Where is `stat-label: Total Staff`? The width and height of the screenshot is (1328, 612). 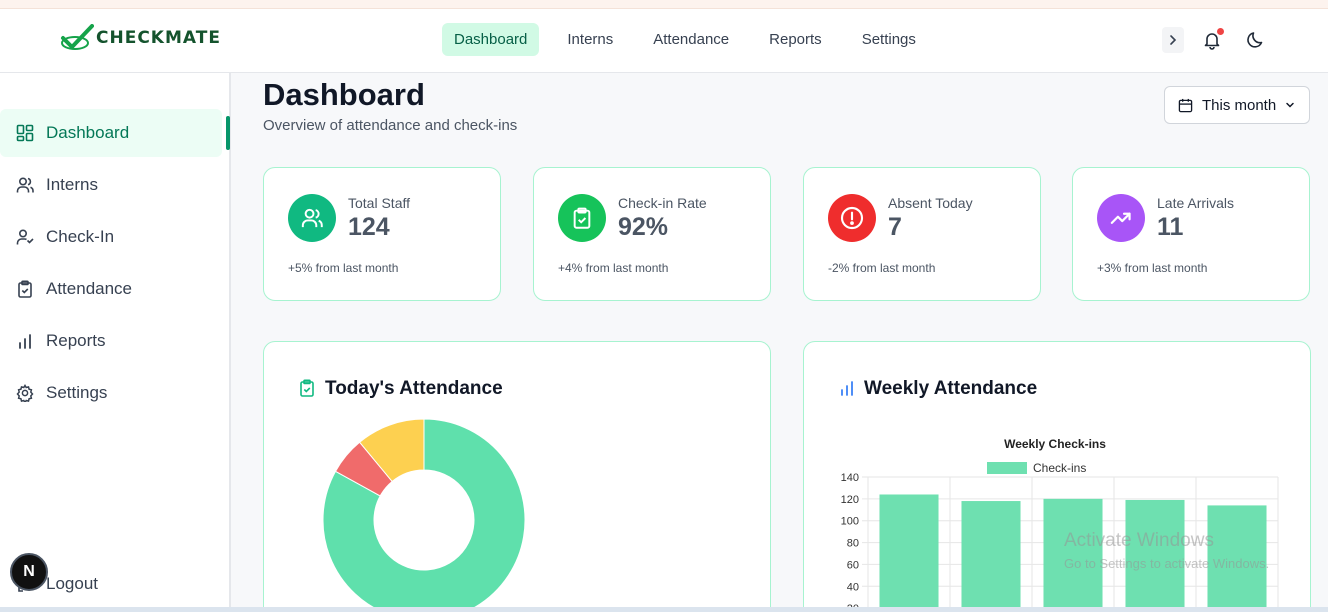
stat-label: Total Staff is located at coordinates (379, 203).